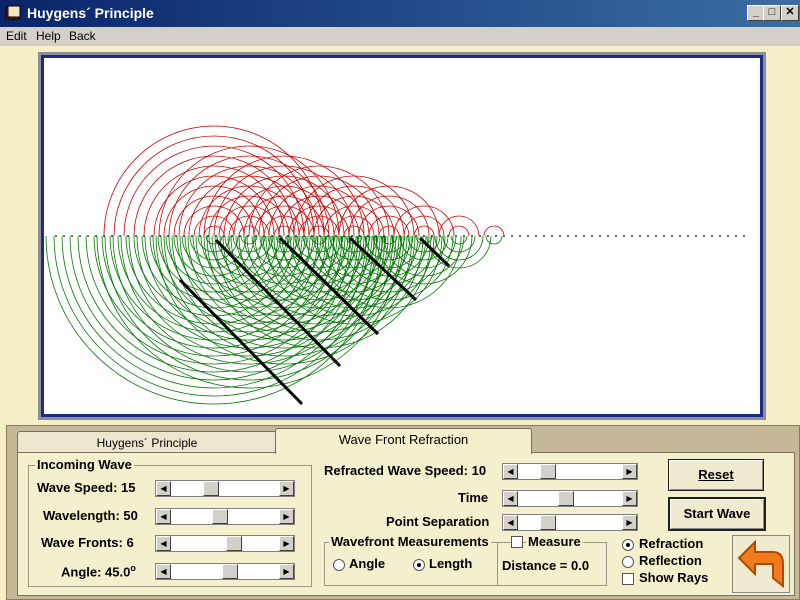  I want to click on measure-label: Measure, so click(554, 541).